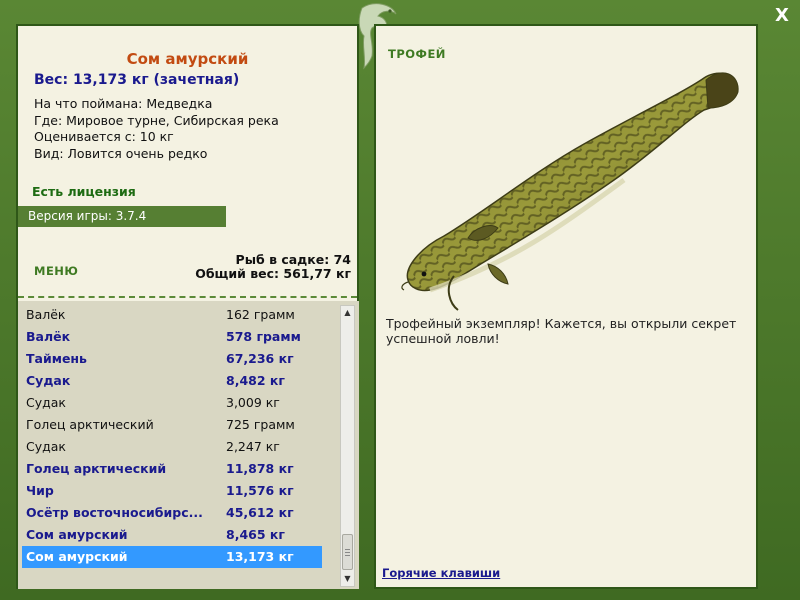 The width and height of the screenshot is (800, 600). Describe the element at coordinates (260, 314) in the screenshot. I see `list-item-weight: 162 грамм` at that location.